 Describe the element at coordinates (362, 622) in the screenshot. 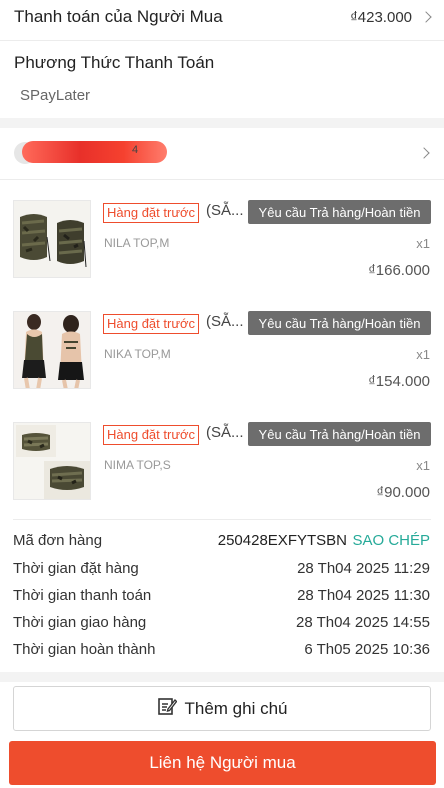

I see `shipping-time-value: 28 Th04 2025 14:55` at that location.